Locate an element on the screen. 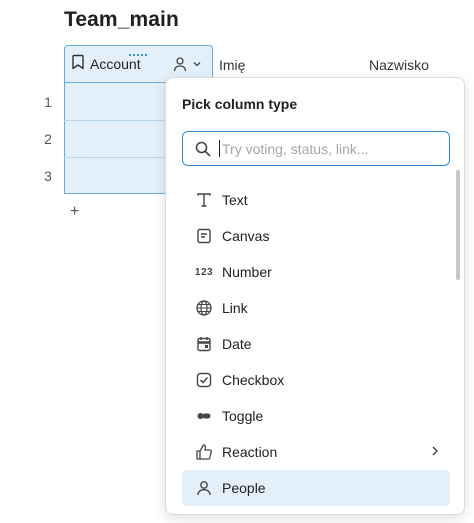 This screenshot has width=474, height=523. chevron-right-icon is located at coordinates (435, 453).